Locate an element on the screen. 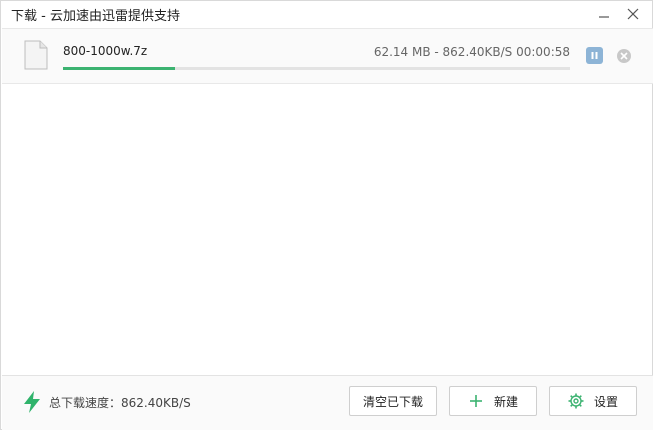 This screenshot has width=653, height=430. new-download-button: 新建 is located at coordinates (493, 401).